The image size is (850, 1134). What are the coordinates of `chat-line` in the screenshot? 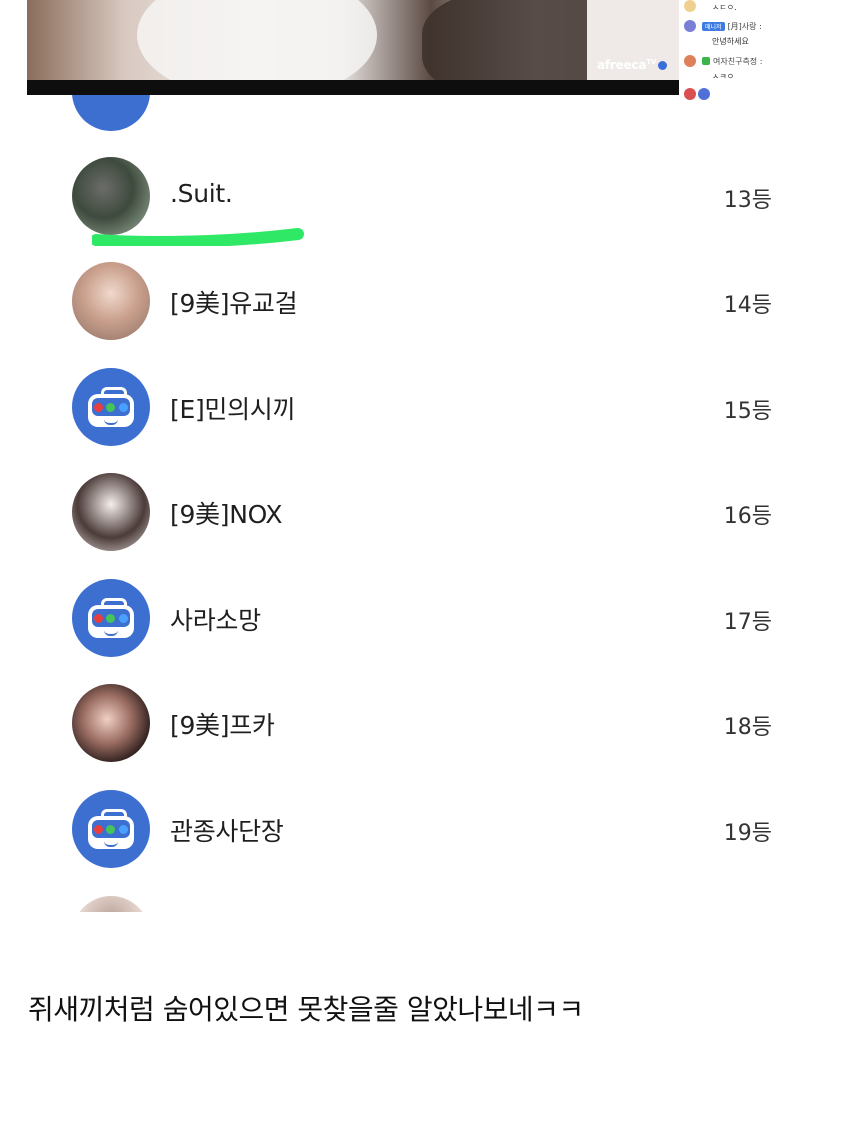 It's located at (693, 6).